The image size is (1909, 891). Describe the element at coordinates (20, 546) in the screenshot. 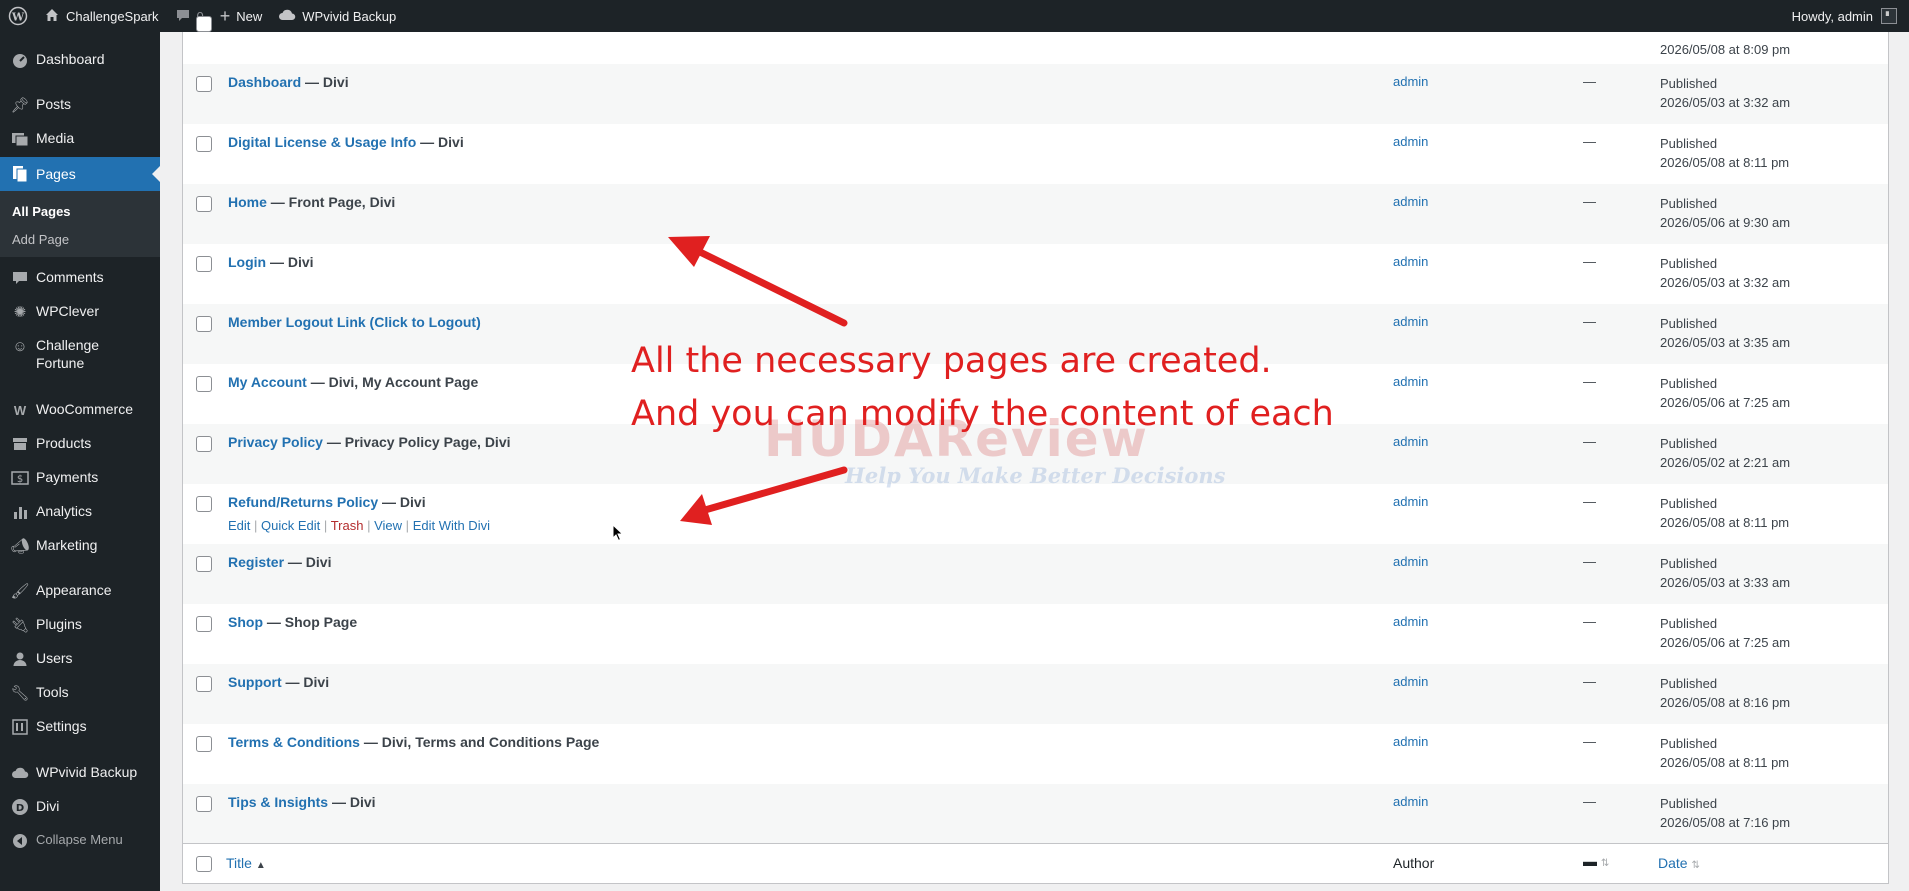

I see `megaphone-icon: 📣︎` at that location.